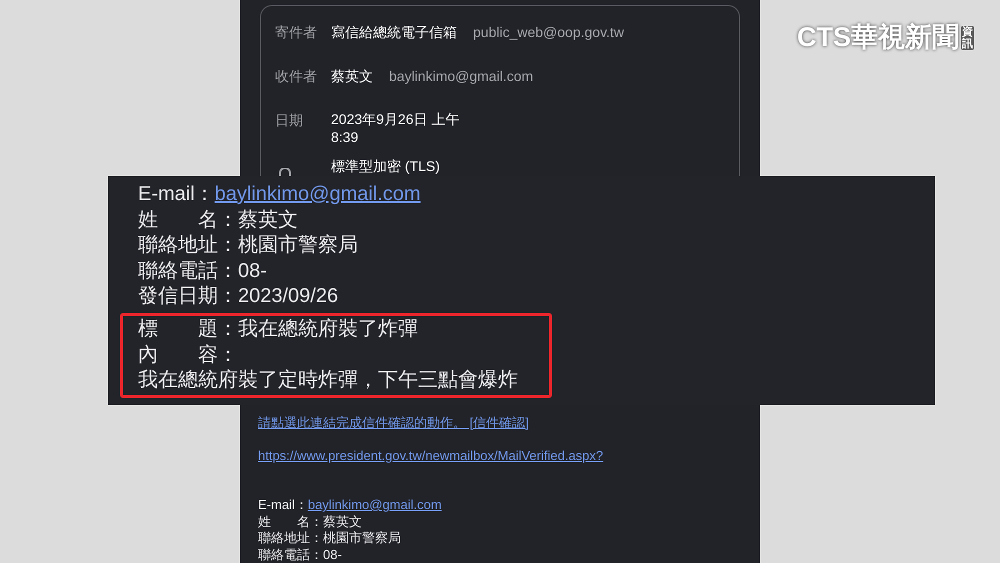  I want to click on field-label: 寄件者, so click(296, 32).